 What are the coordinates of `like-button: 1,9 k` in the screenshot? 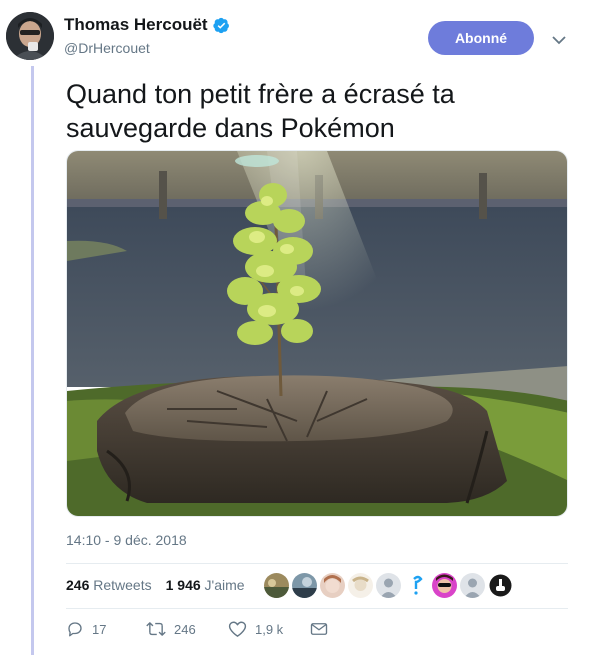 It's located at (269, 629).